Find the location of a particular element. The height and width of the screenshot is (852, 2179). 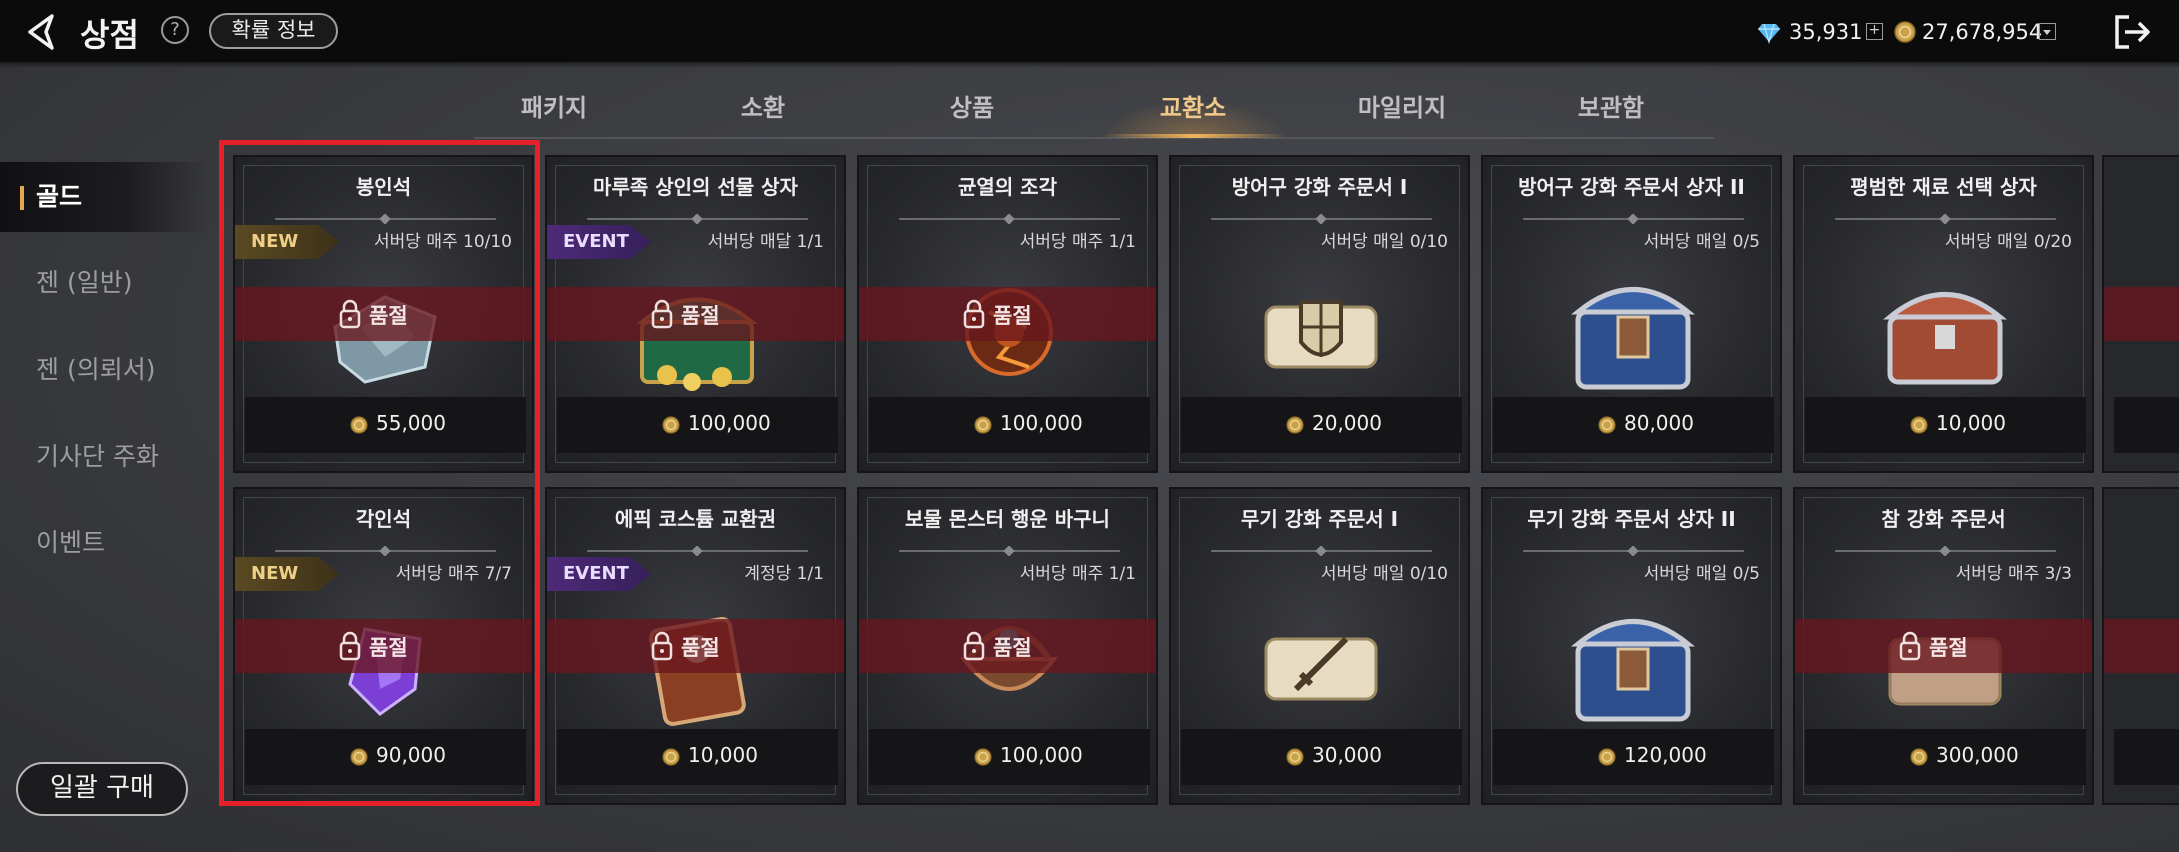

exit-button is located at coordinates (2133, 32).